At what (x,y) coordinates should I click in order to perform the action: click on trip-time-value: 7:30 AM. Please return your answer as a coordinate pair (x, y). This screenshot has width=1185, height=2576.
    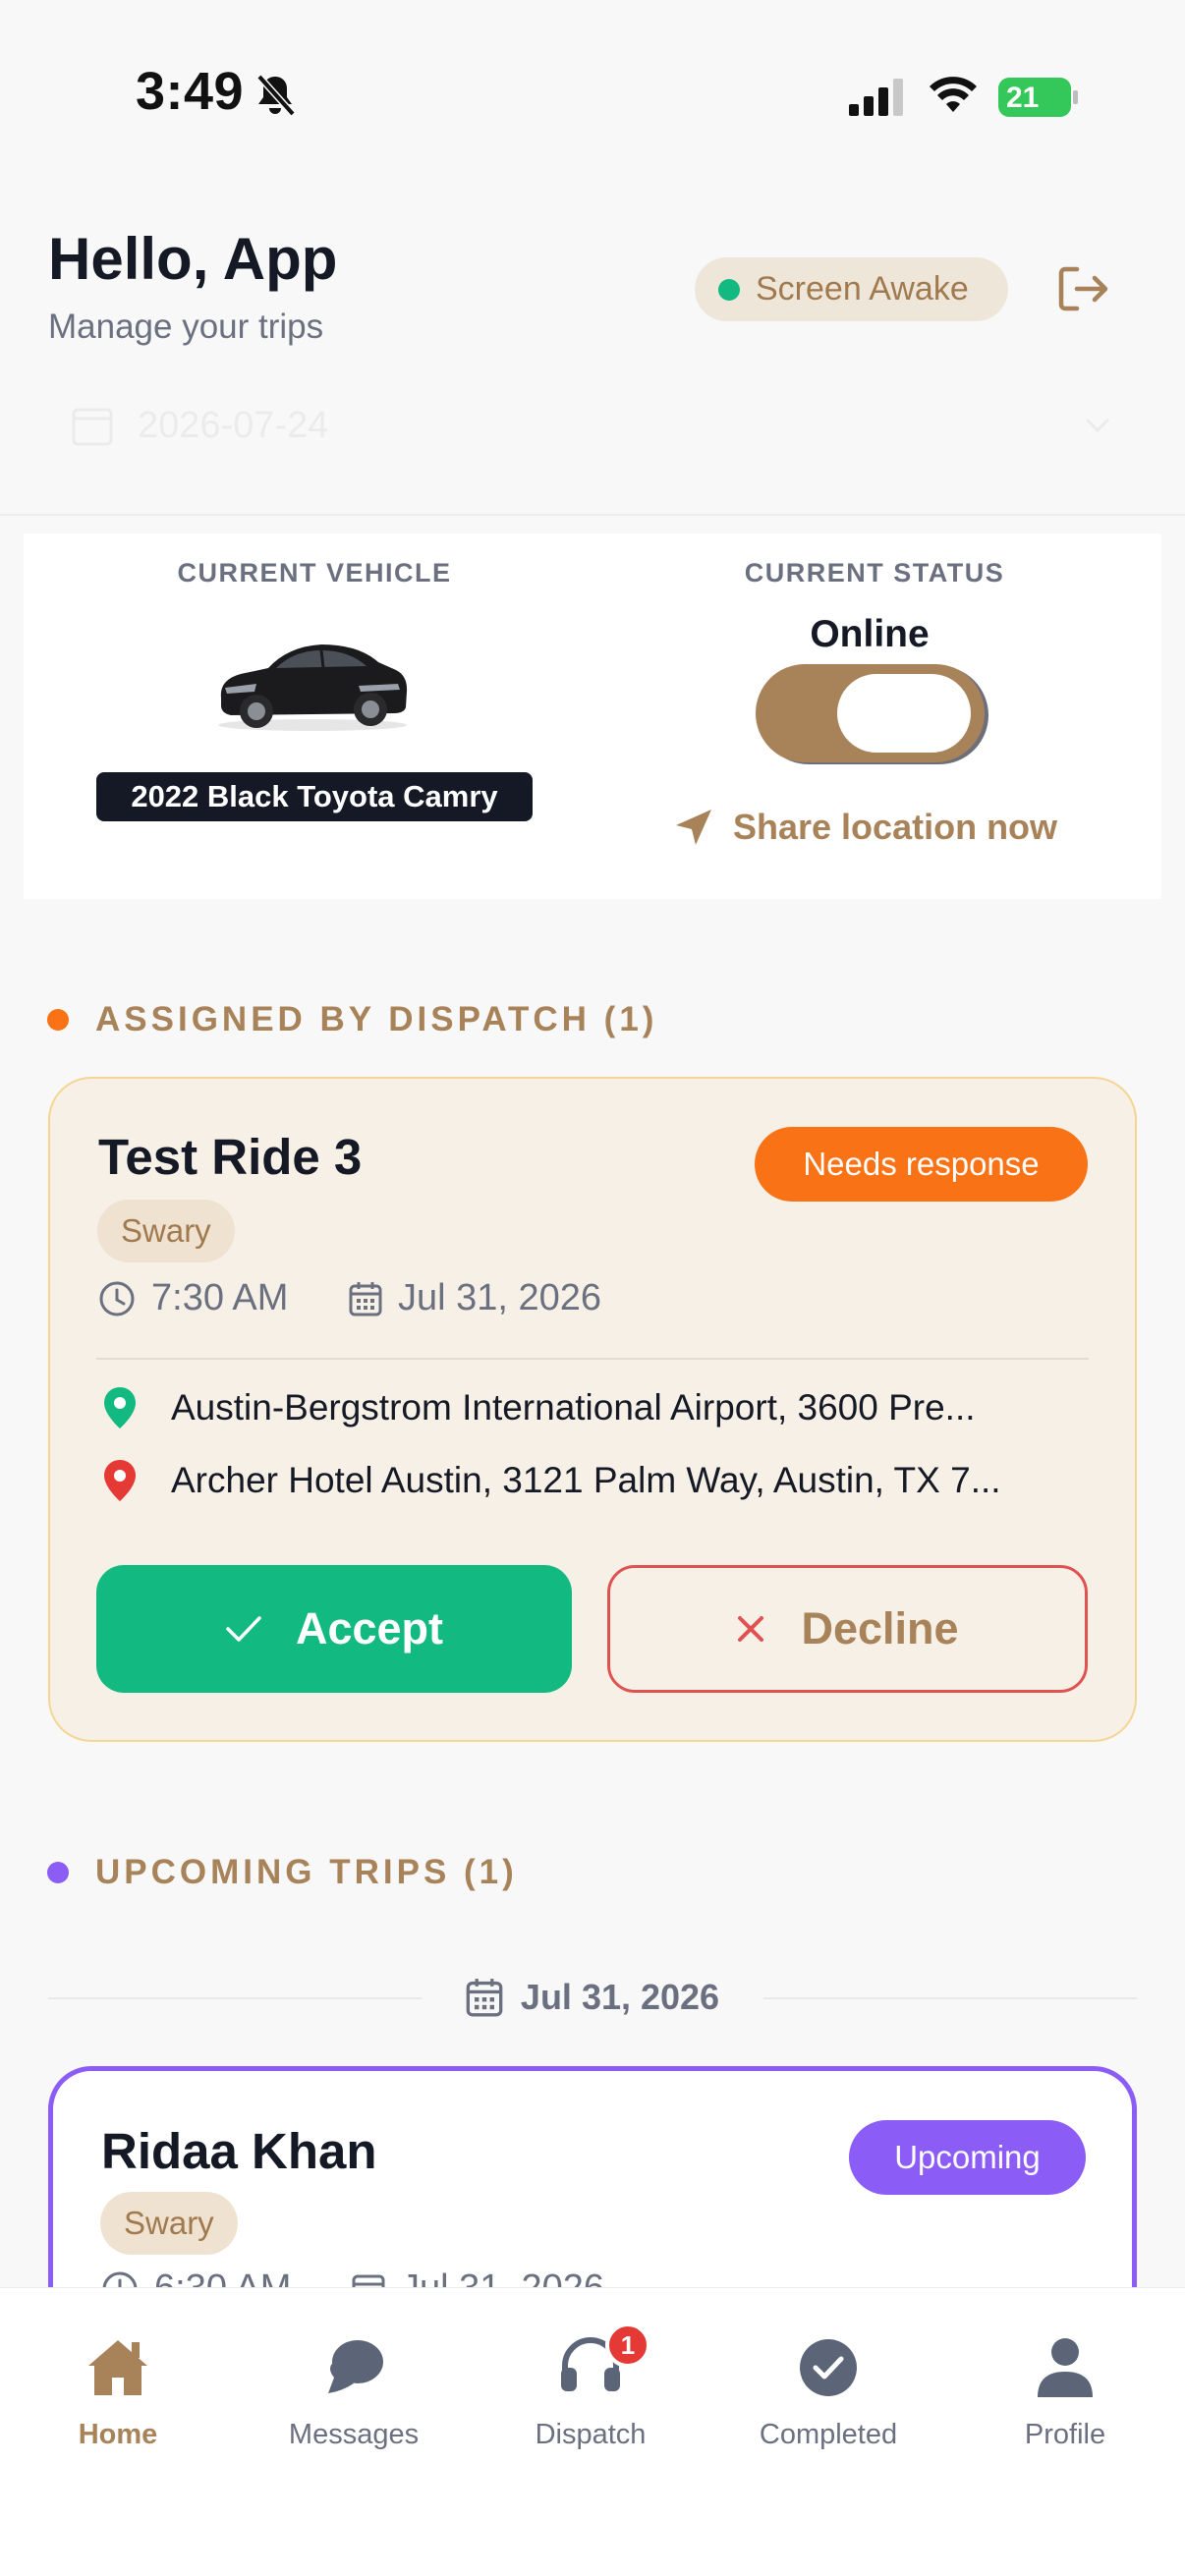
    Looking at the image, I should click on (220, 1297).